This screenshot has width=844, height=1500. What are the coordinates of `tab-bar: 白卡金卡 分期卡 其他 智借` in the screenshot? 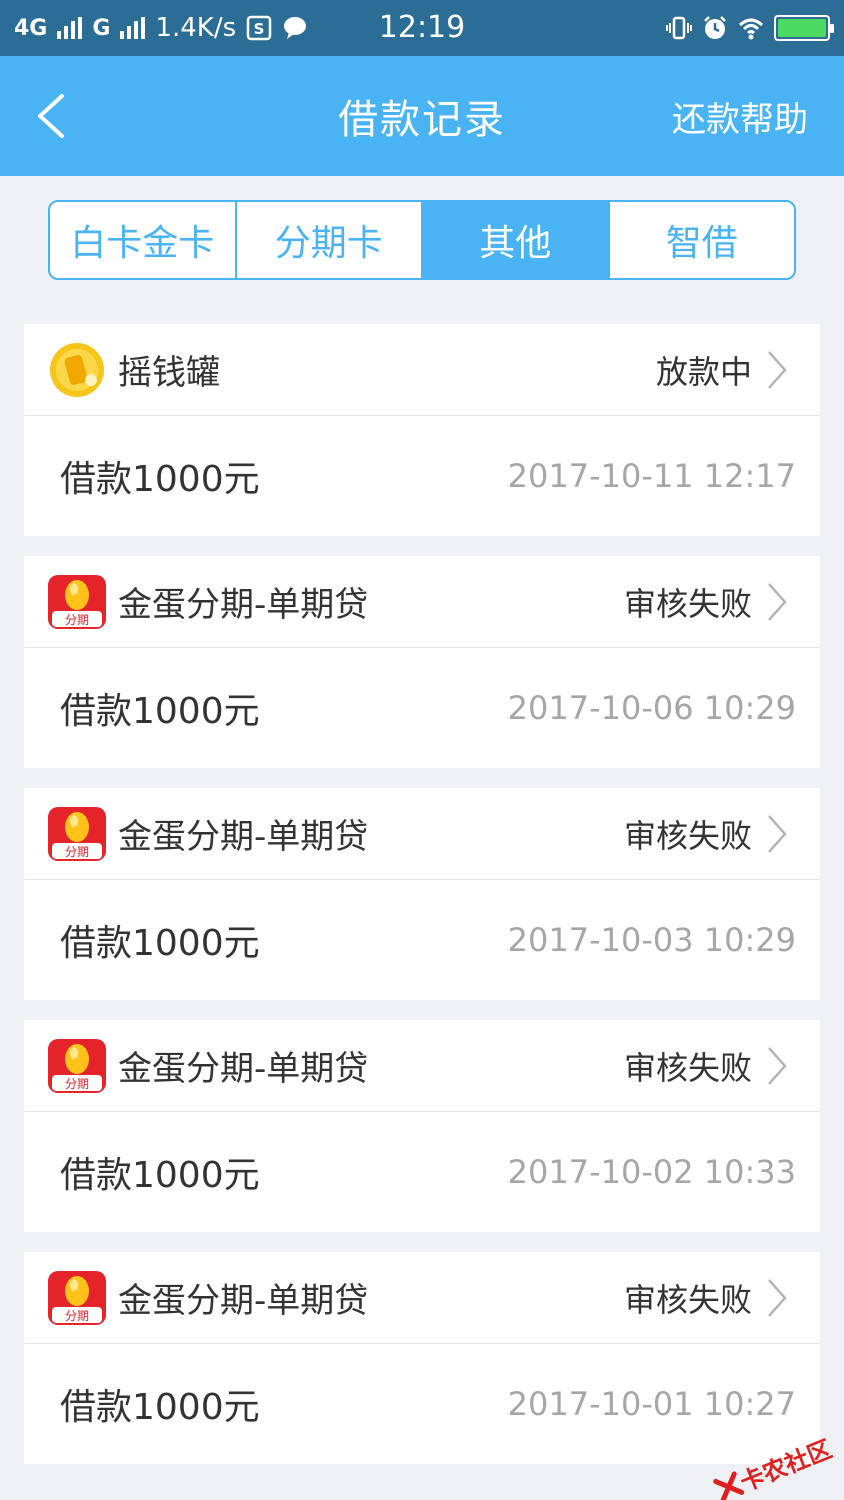 It's located at (422, 240).